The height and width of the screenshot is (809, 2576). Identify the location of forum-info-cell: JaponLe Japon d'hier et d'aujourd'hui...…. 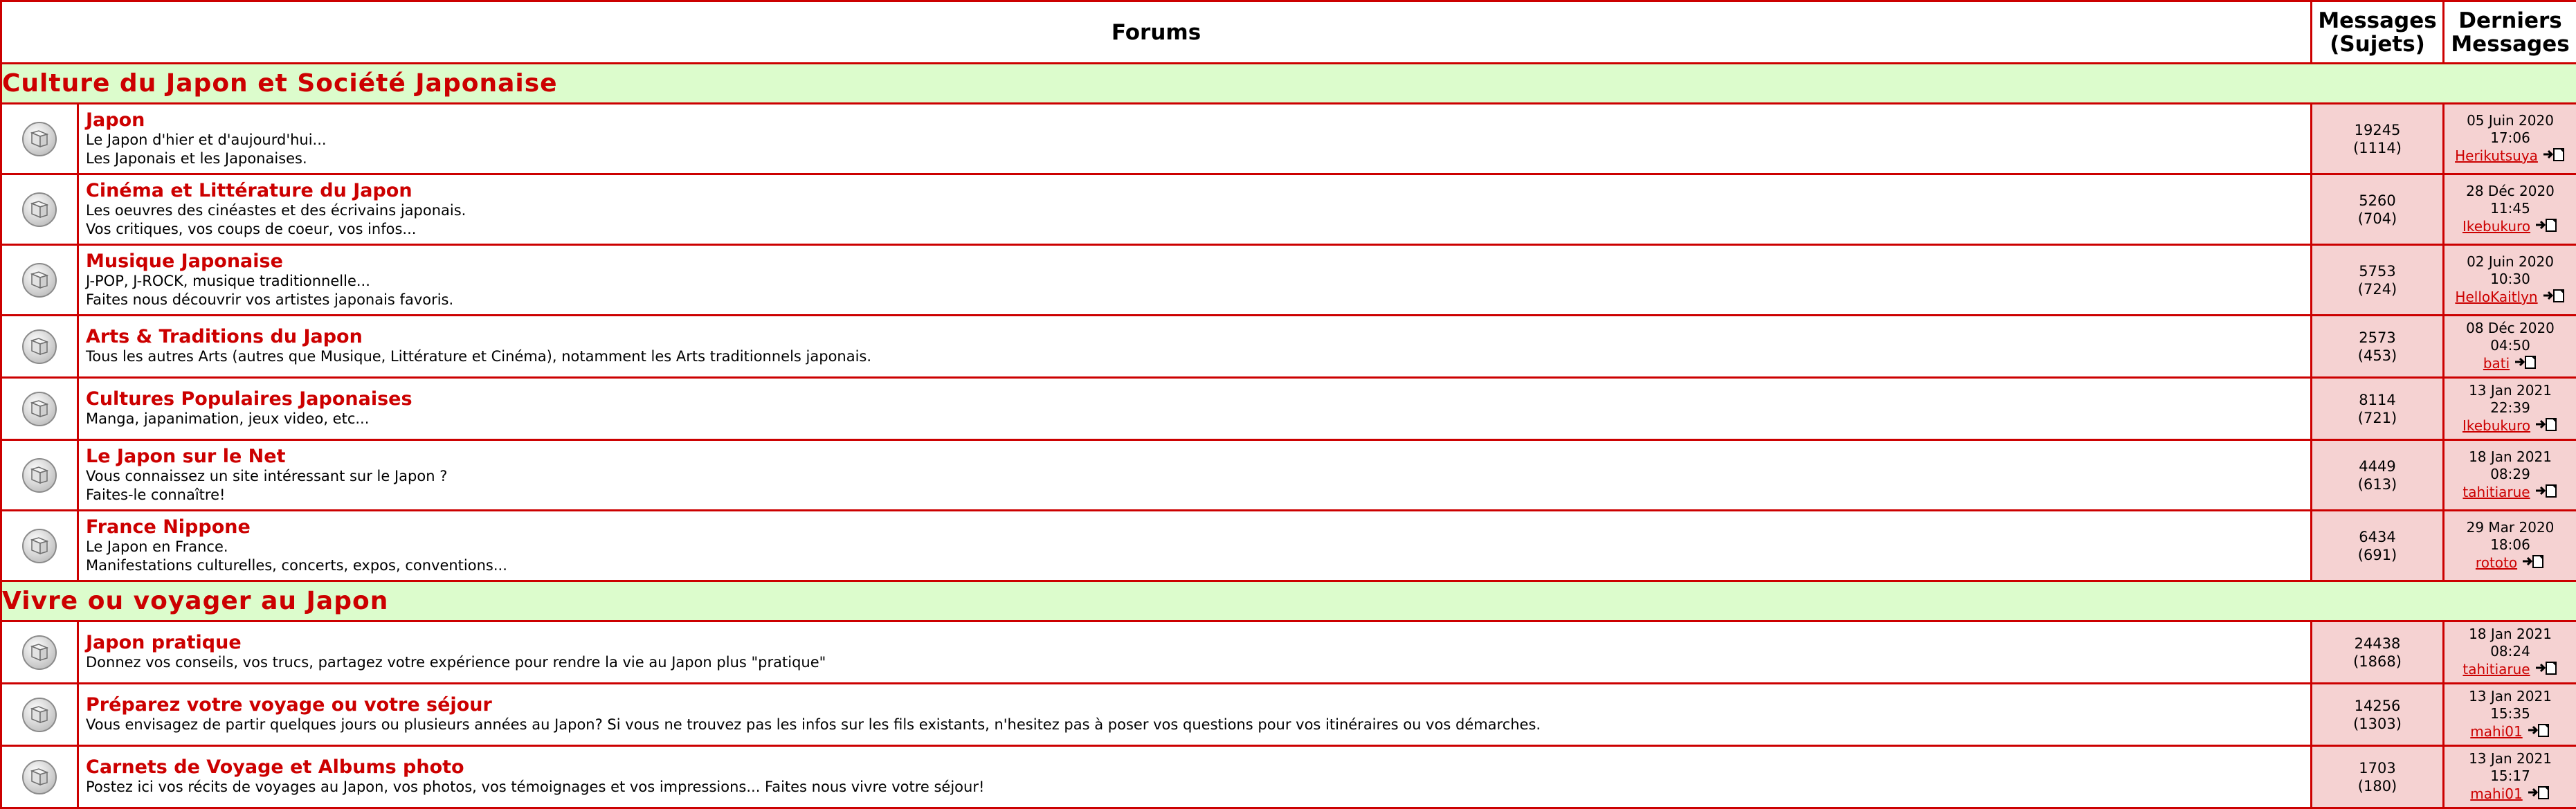
(1195, 139).